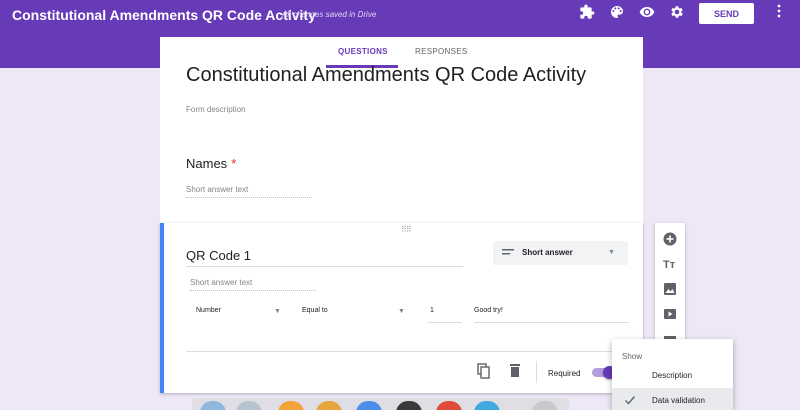  What do you see at coordinates (406, 229) in the screenshot?
I see `drag-handle-icon: ⠿⠿` at bounding box center [406, 229].